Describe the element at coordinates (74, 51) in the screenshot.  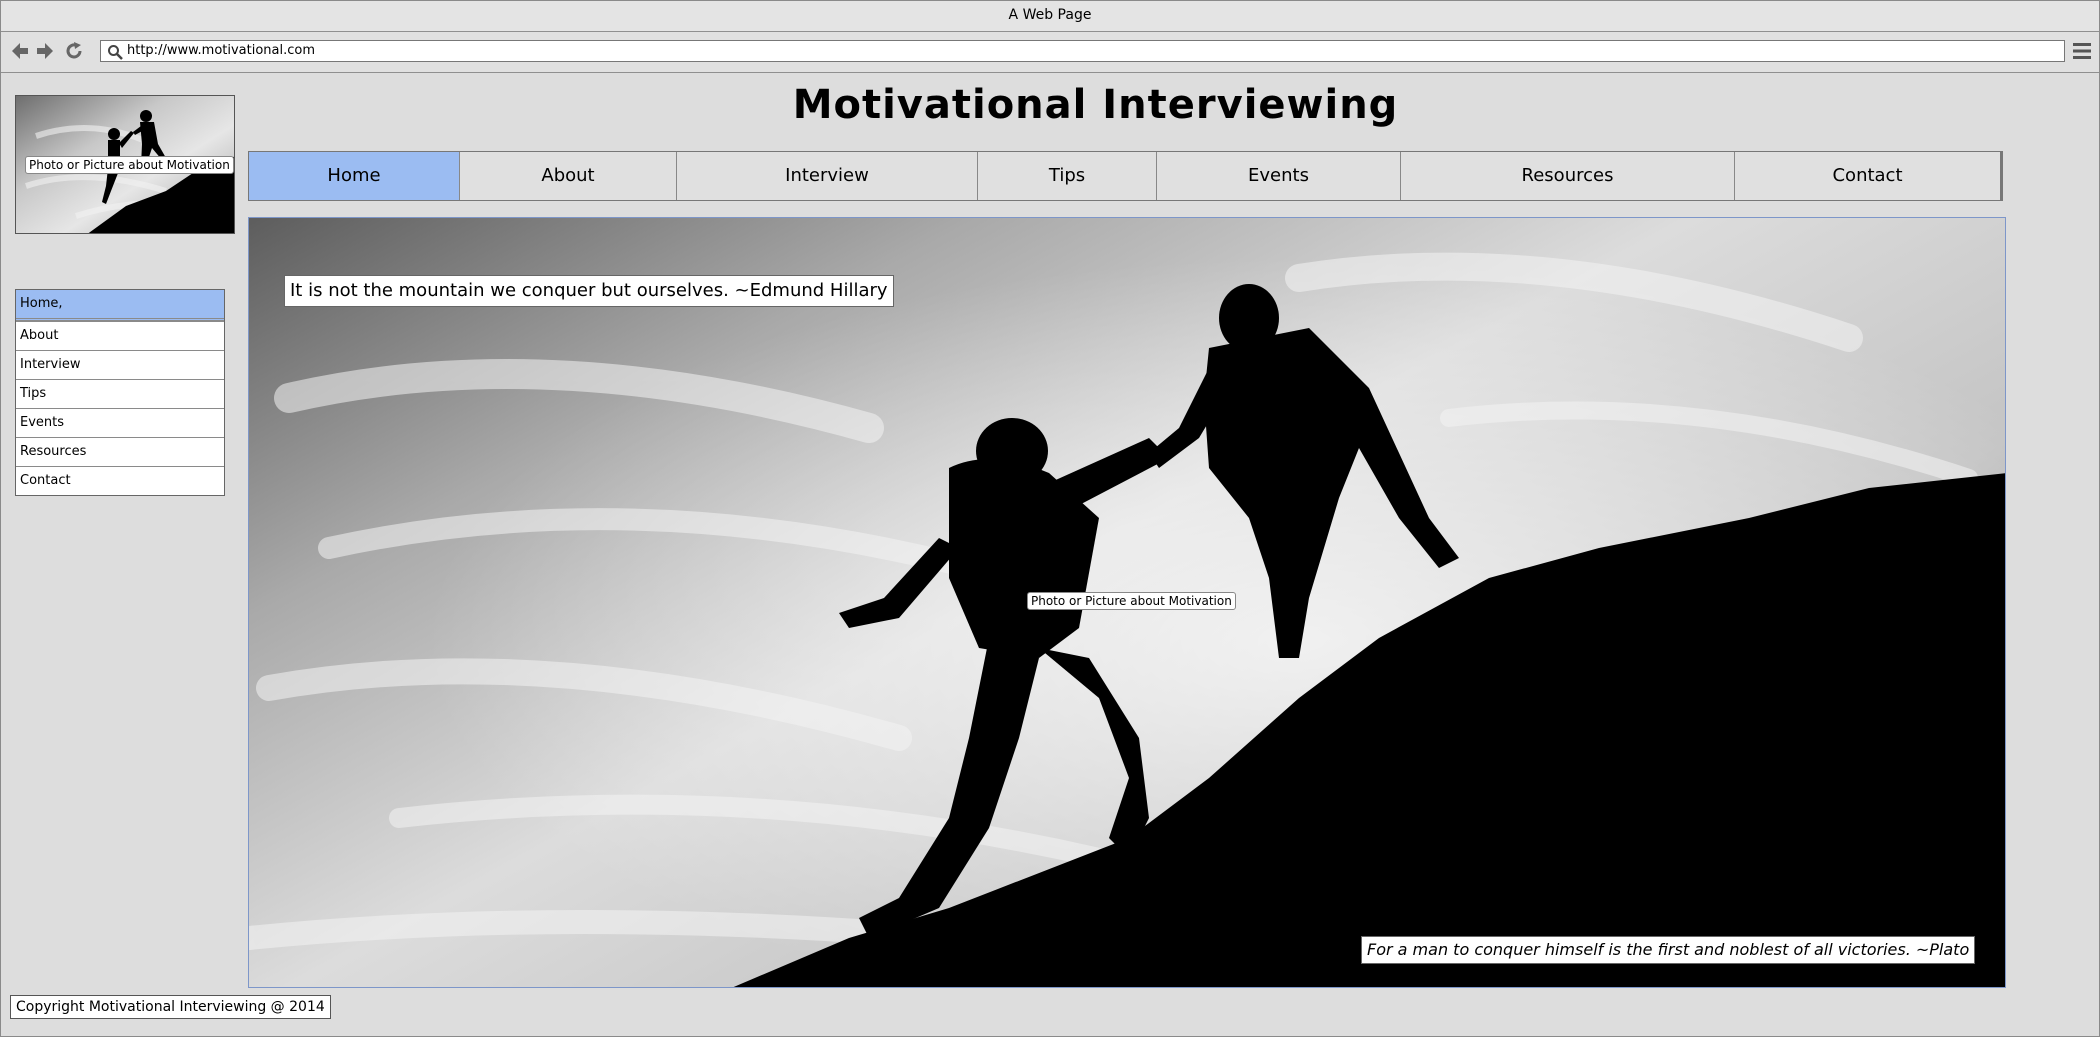
I see `reload-icon` at that location.